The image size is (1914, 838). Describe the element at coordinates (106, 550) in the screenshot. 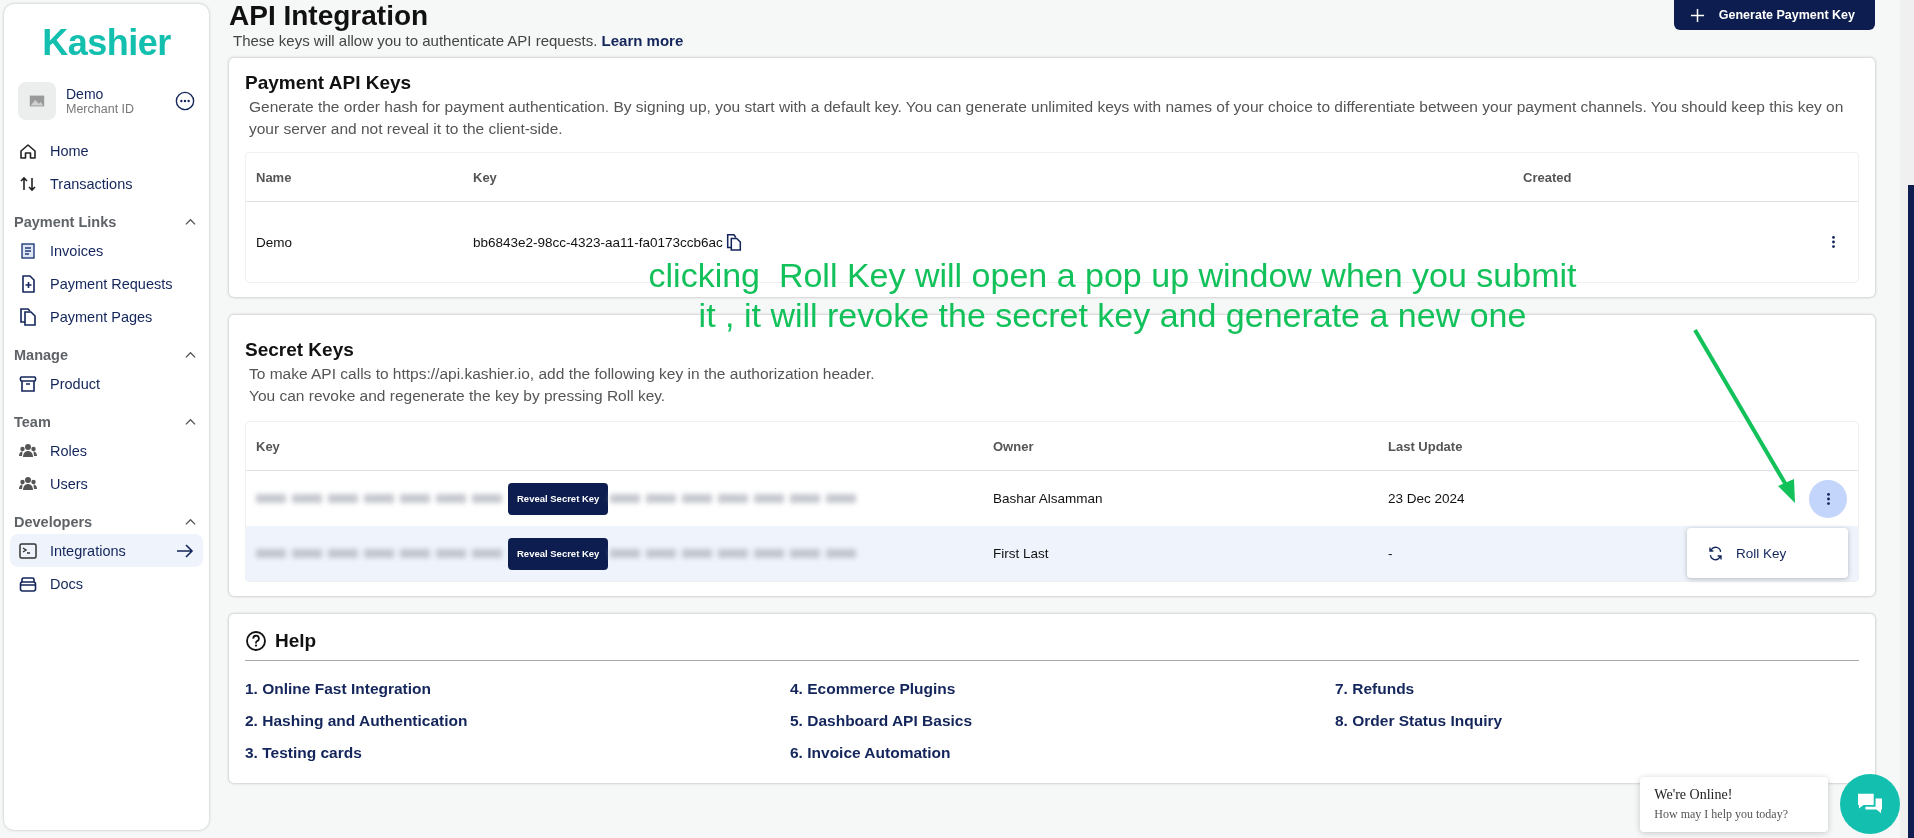

I see `nav-item: Integrations` at that location.